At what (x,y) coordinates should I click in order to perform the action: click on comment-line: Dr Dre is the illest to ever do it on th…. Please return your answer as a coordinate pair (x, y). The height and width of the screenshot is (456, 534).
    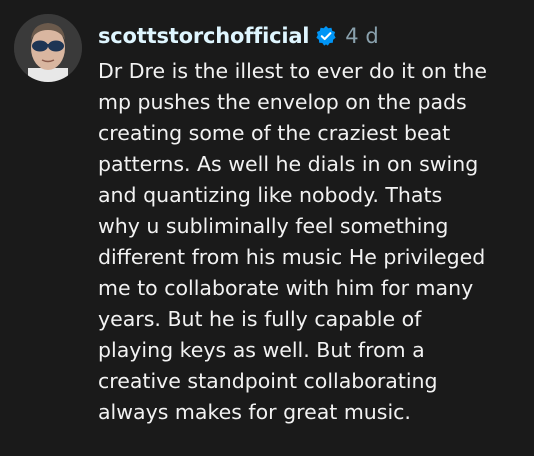
    Looking at the image, I should click on (293, 71).